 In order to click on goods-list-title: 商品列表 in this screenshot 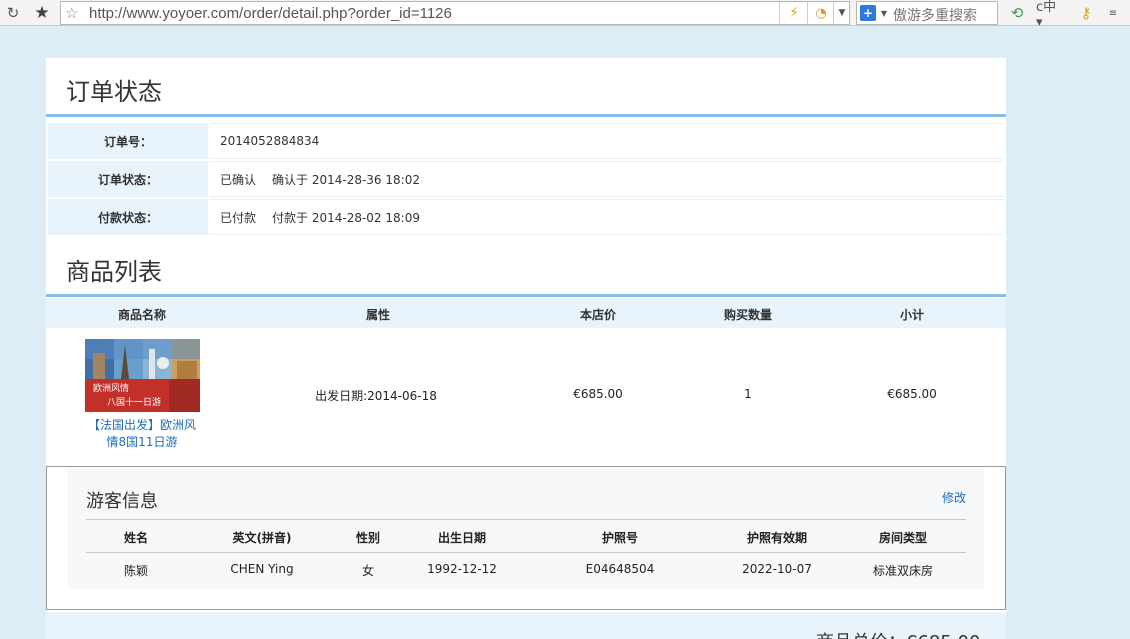, I will do `click(114, 272)`.